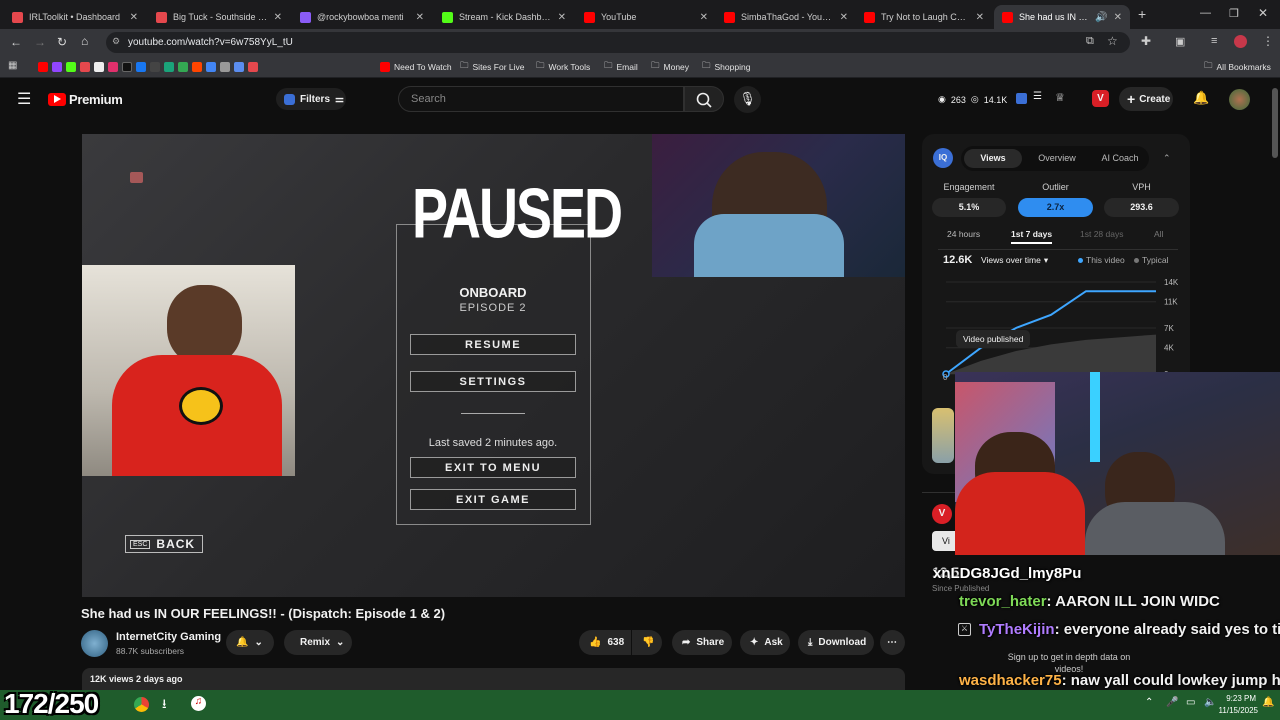 The height and width of the screenshot is (720, 1280). I want to click on network-icon: ▭, so click(1190, 702).